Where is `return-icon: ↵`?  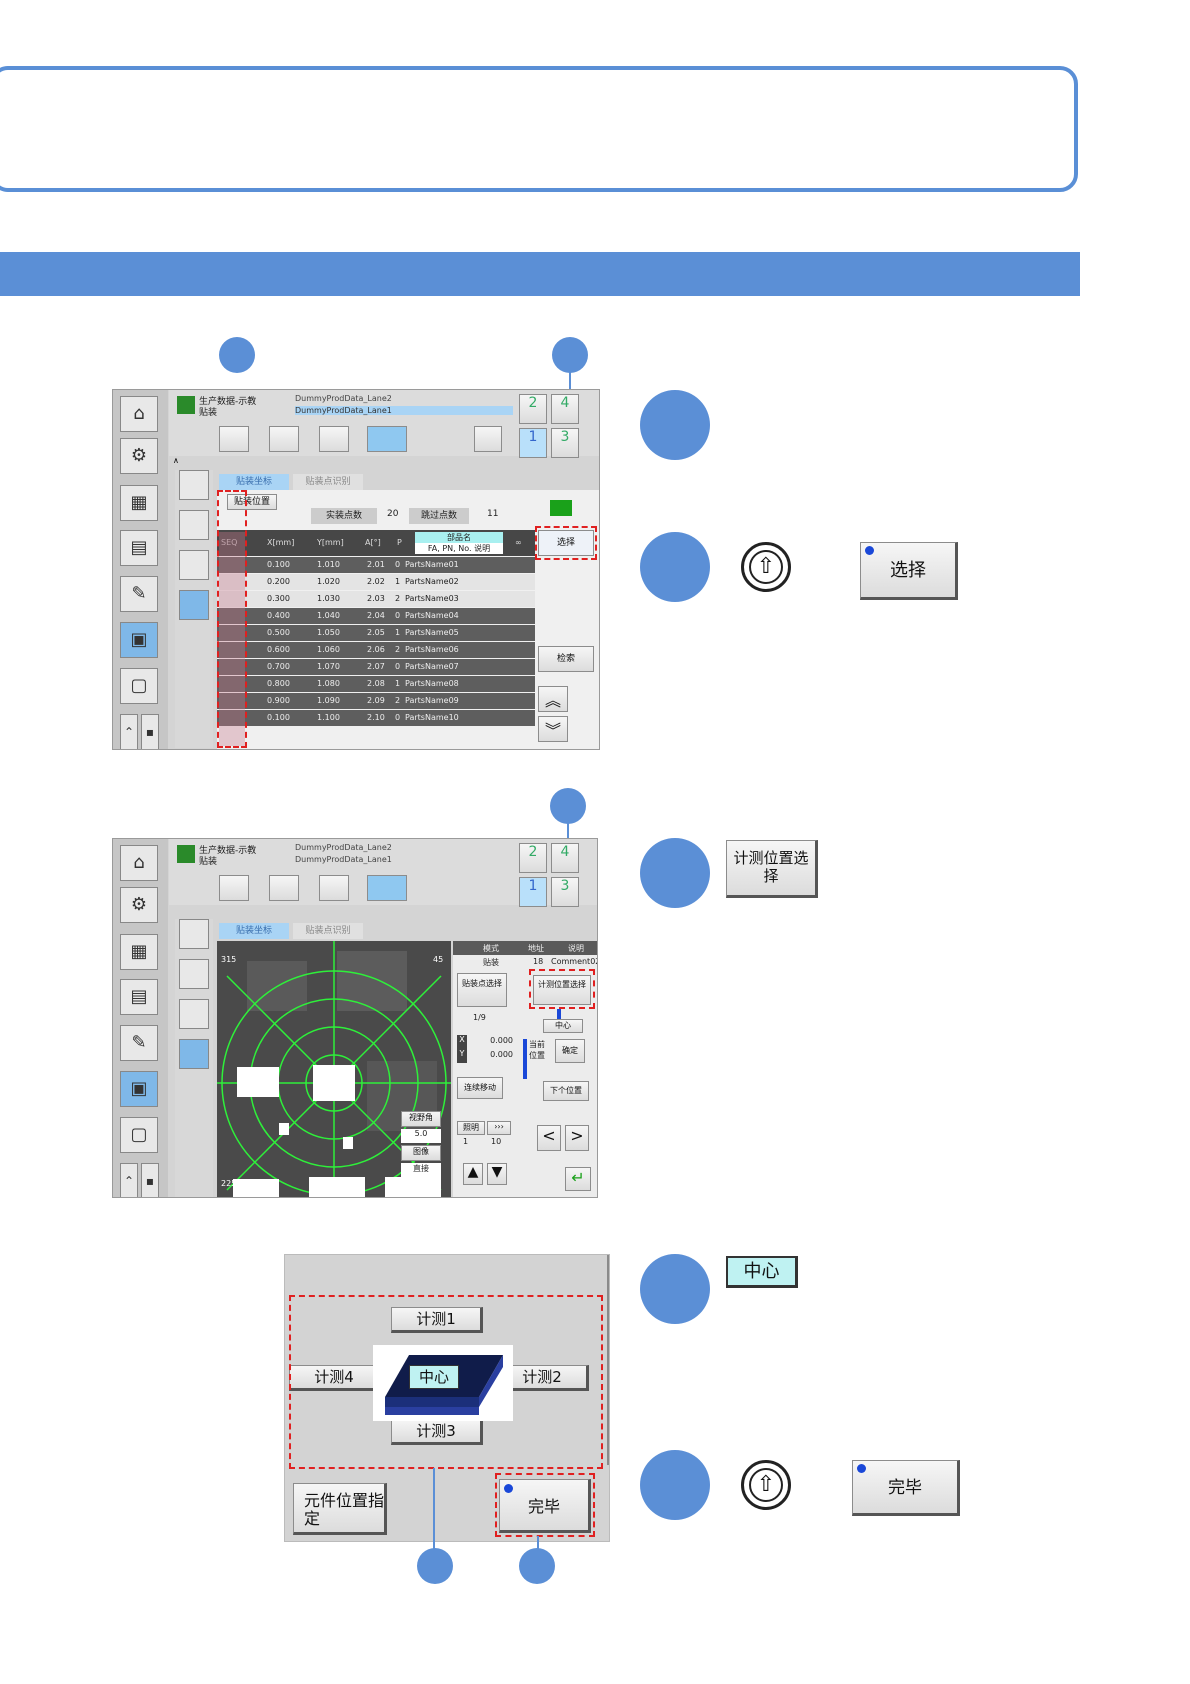
return-icon: ↵ is located at coordinates (578, 1179).